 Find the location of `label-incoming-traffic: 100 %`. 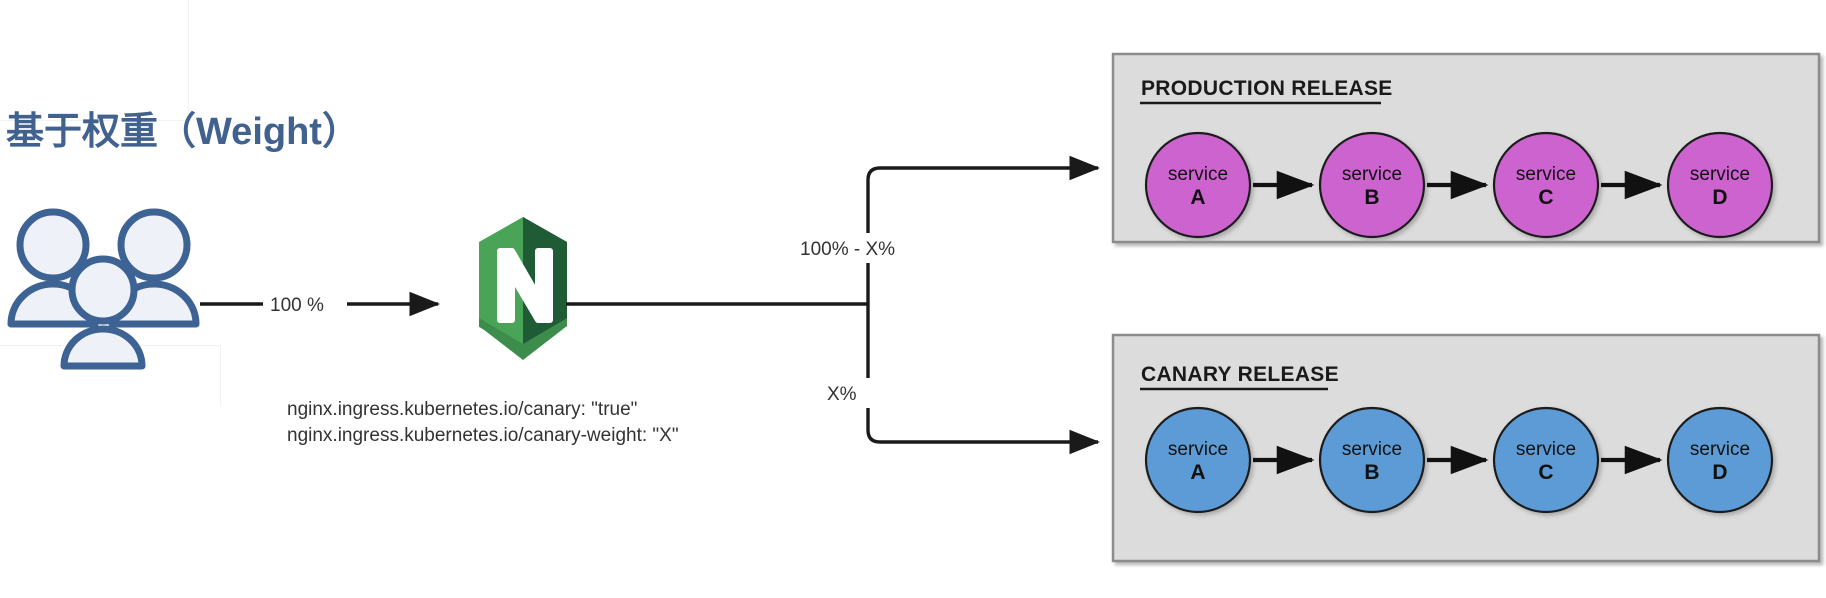

label-incoming-traffic: 100 % is located at coordinates (297, 305).